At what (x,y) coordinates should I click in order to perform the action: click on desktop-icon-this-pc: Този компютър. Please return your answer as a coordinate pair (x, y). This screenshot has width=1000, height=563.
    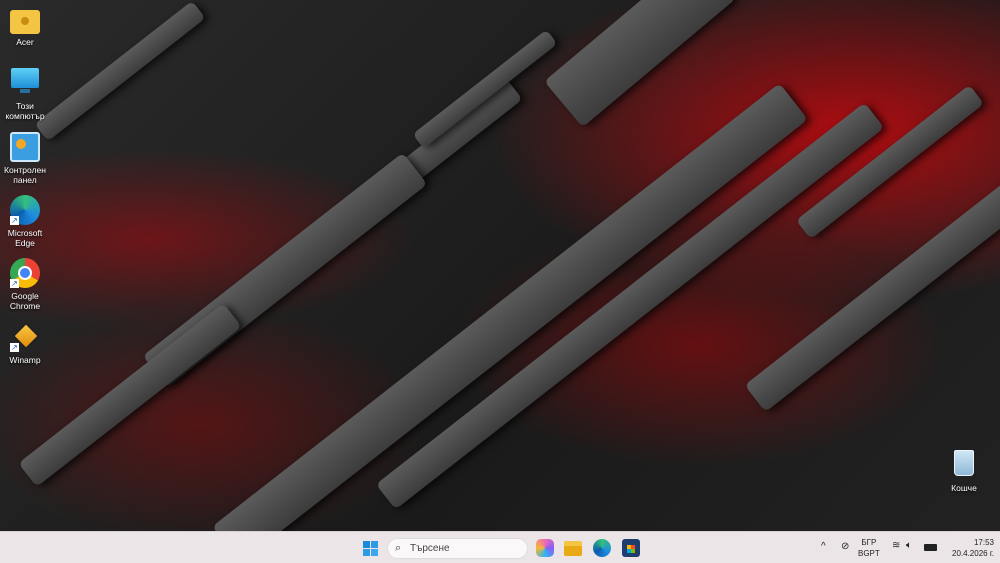
    Looking at the image, I should click on (25, 94).